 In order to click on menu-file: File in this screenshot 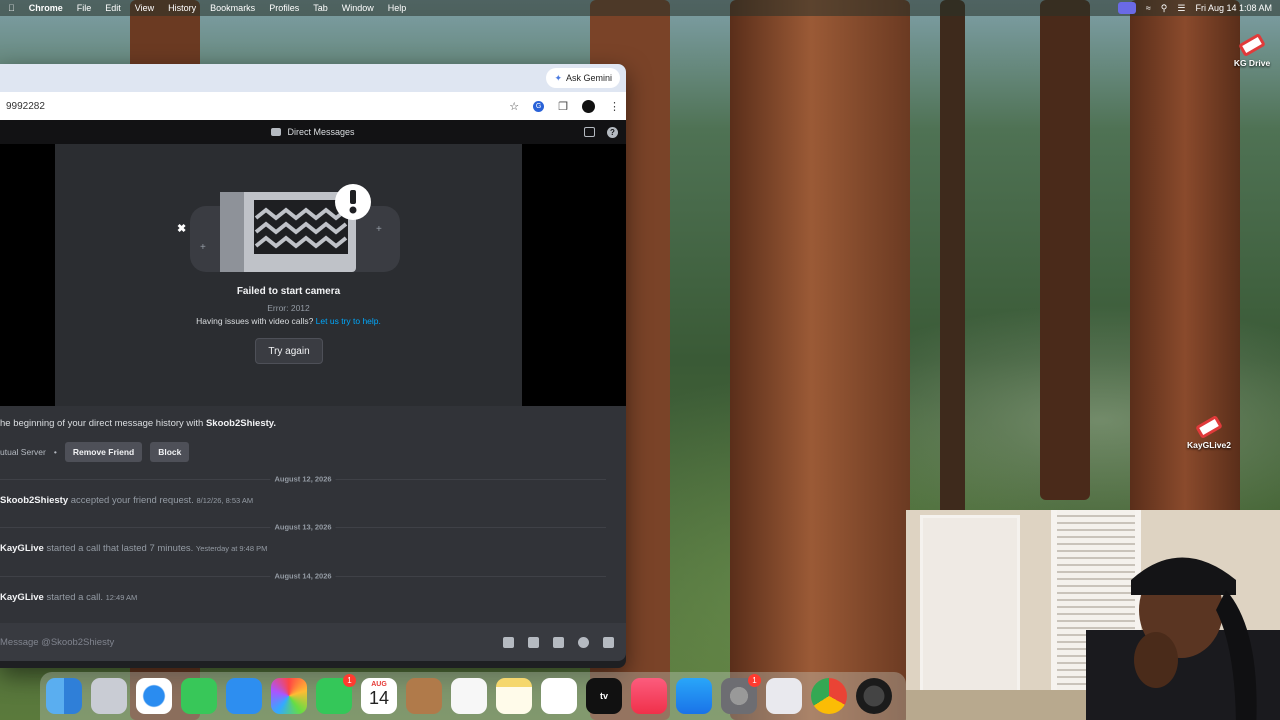, I will do `click(84, 8)`.